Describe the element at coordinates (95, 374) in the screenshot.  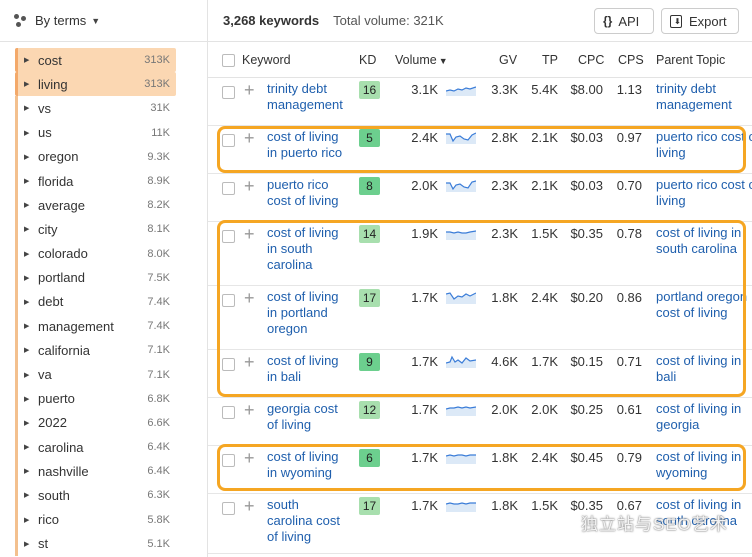
I see `sidebar-term-va: ▶ va 7.1K` at that location.